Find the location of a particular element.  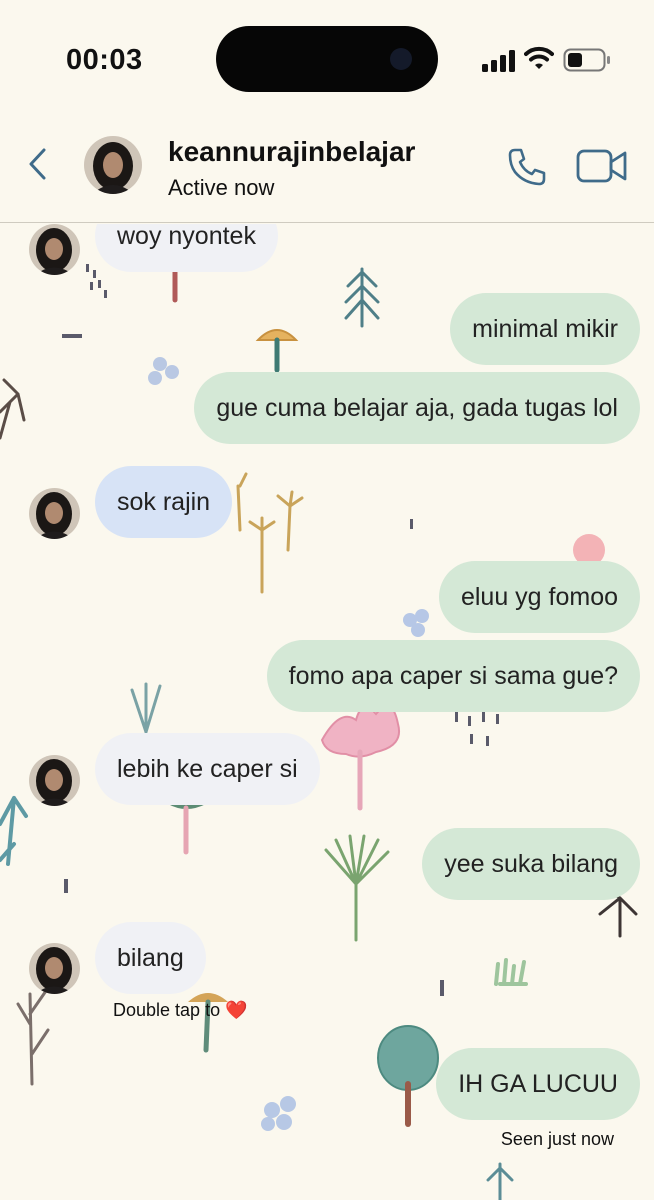

double-tap-hint: Double tap to ❤️ is located at coordinates (180, 1010).